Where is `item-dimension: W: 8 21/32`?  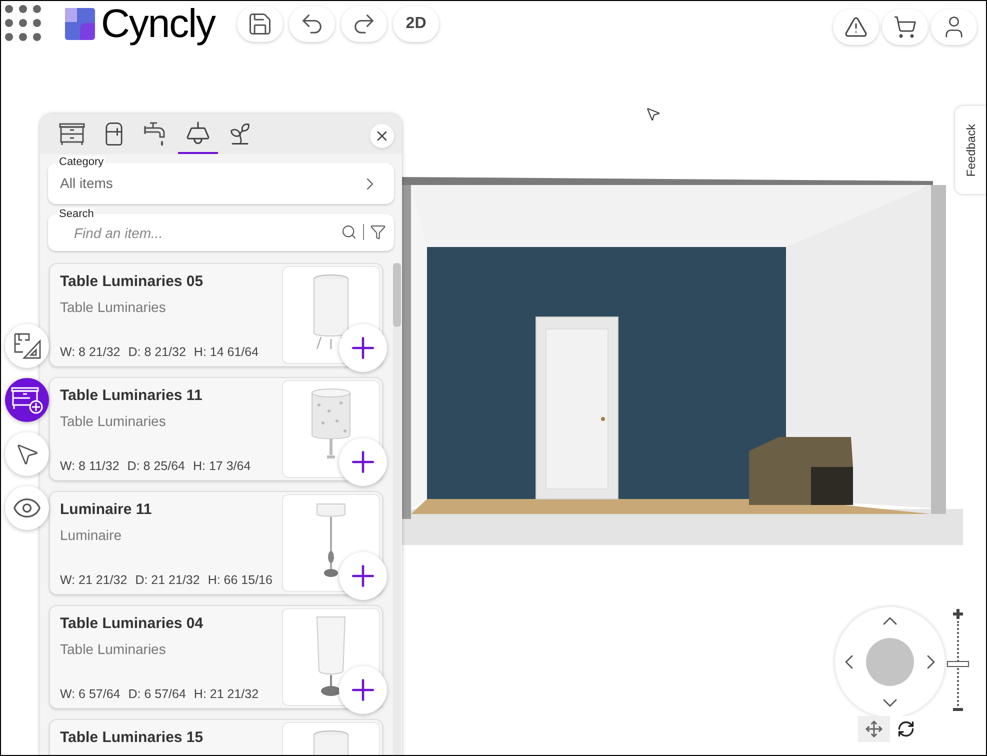
item-dimension: W: 8 21/32 is located at coordinates (90, 353).